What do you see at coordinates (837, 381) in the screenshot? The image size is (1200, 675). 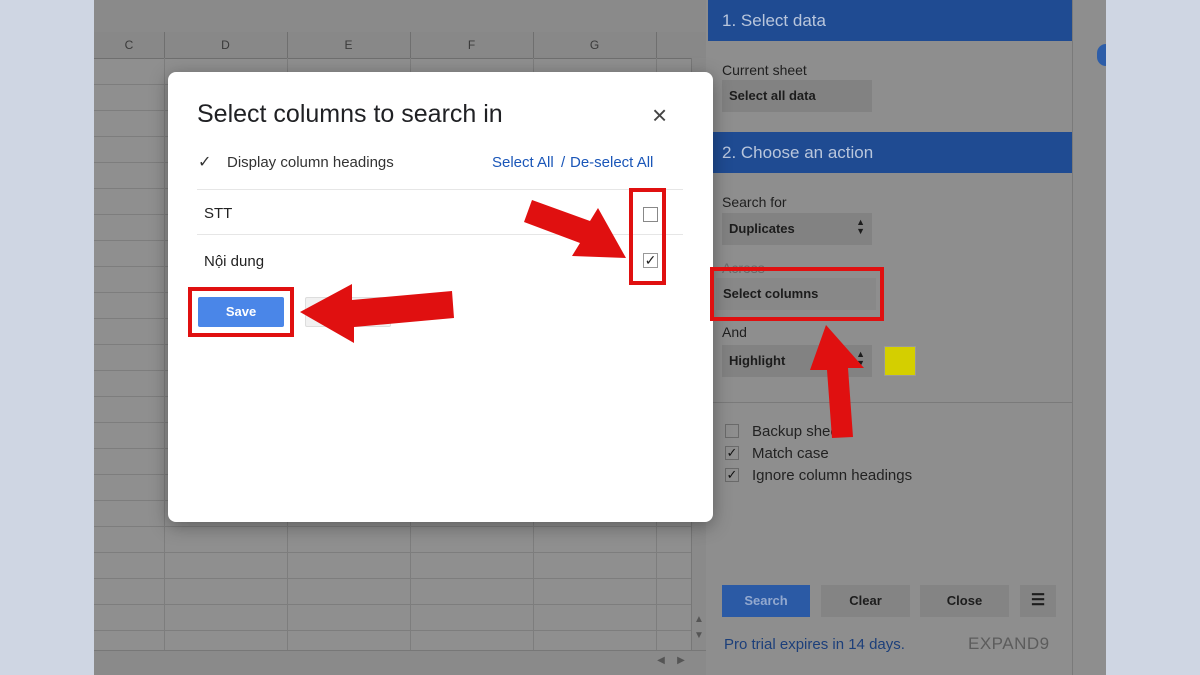 I see `arrow-to-across-icon` at bounding box center [837, 381].